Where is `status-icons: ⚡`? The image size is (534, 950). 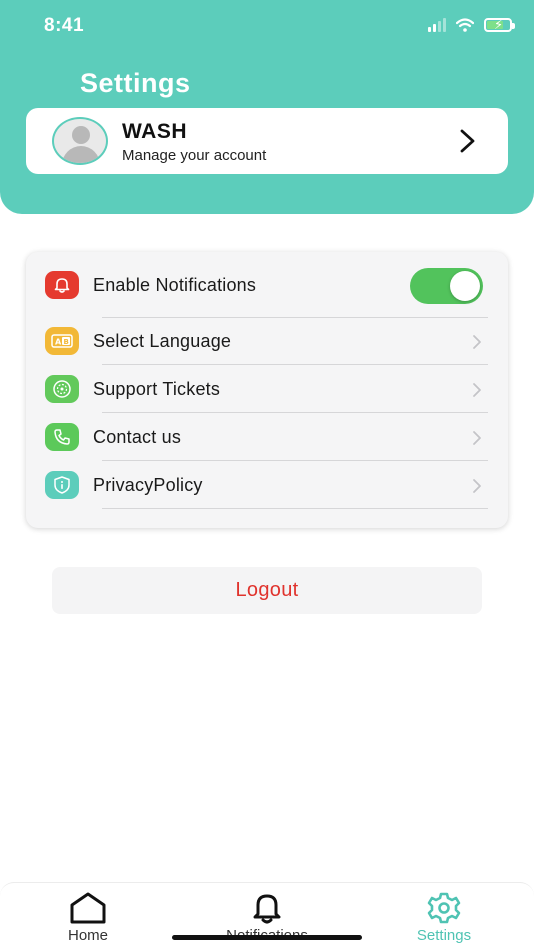
status-icons: ⚡ is located at coordinates (471, 24).